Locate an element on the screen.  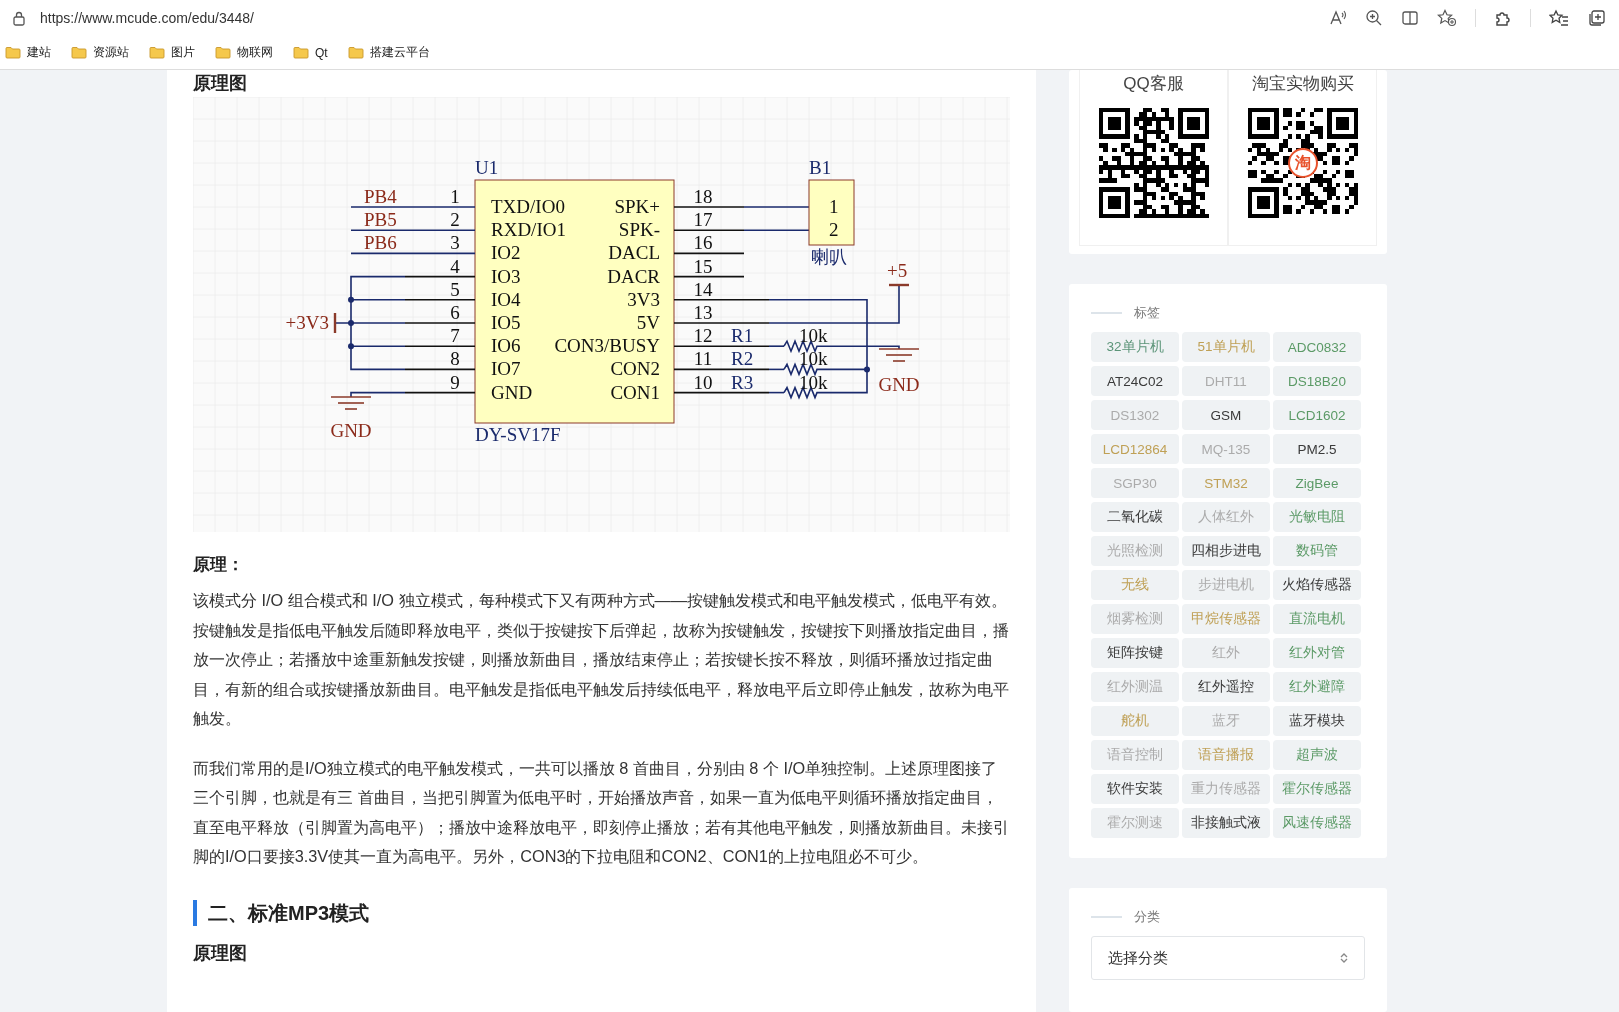
tag-link: 重力传感器 is located at coordinates (1226, 789).